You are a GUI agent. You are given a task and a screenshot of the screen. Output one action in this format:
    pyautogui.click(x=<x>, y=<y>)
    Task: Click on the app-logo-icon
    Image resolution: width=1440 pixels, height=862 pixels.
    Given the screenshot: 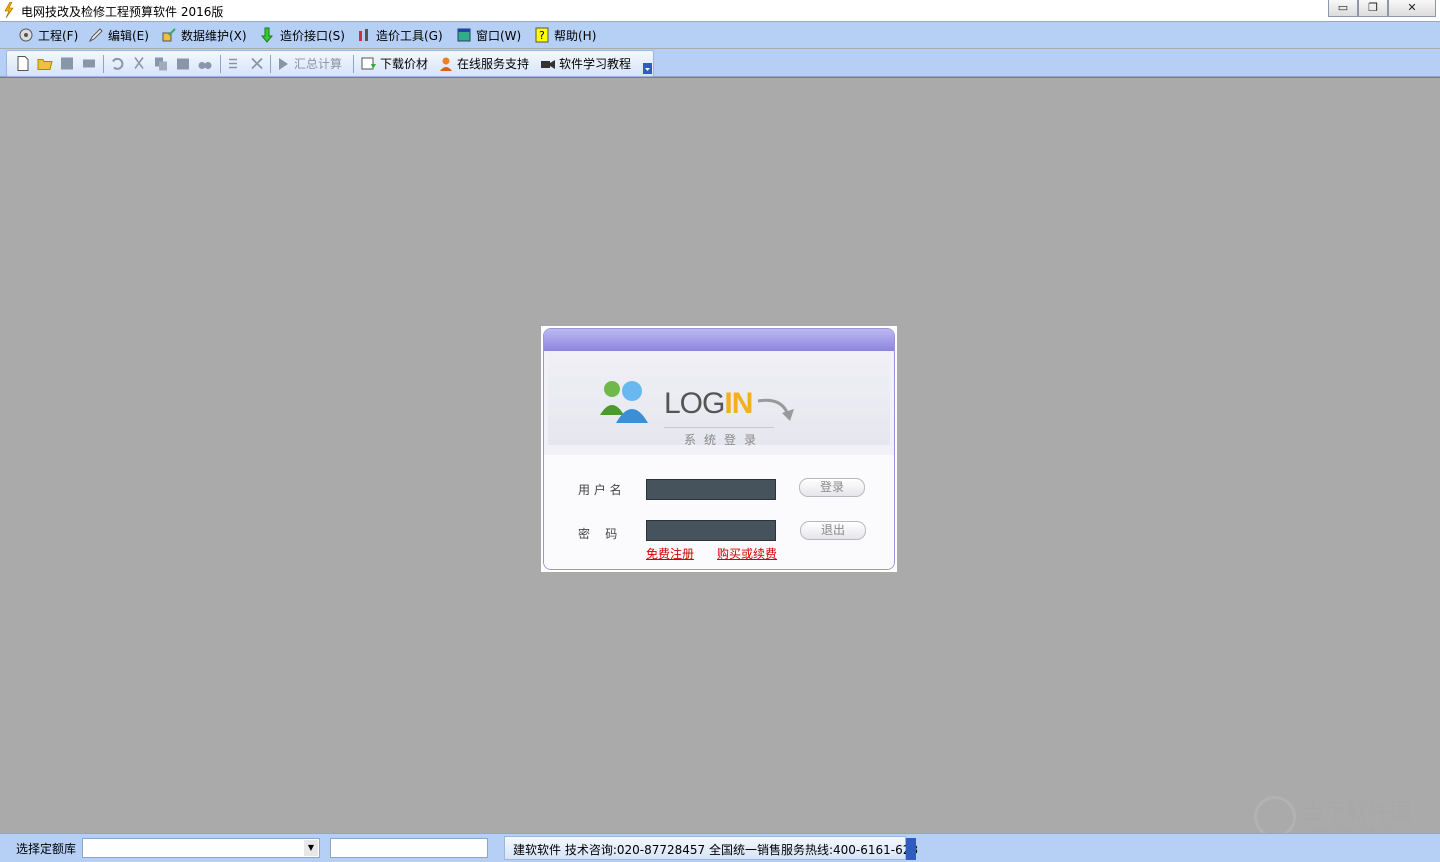 What is the action you would take?
    pyautogui.click(x=9, y=10)
    